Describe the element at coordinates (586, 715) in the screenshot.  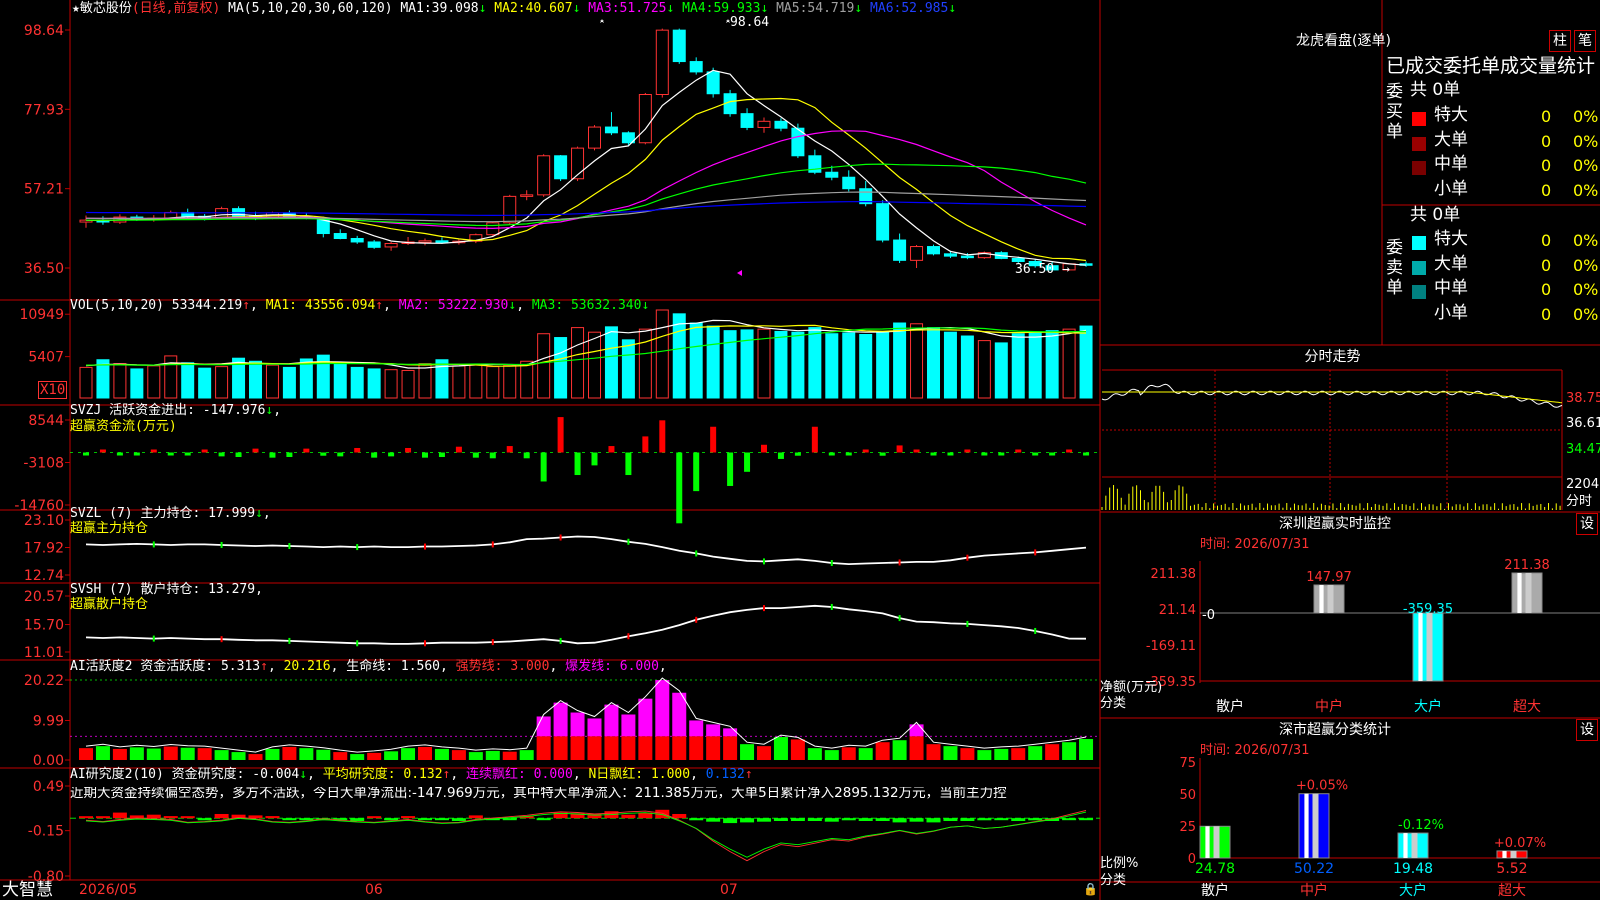
I see `ai1-line` at that location.